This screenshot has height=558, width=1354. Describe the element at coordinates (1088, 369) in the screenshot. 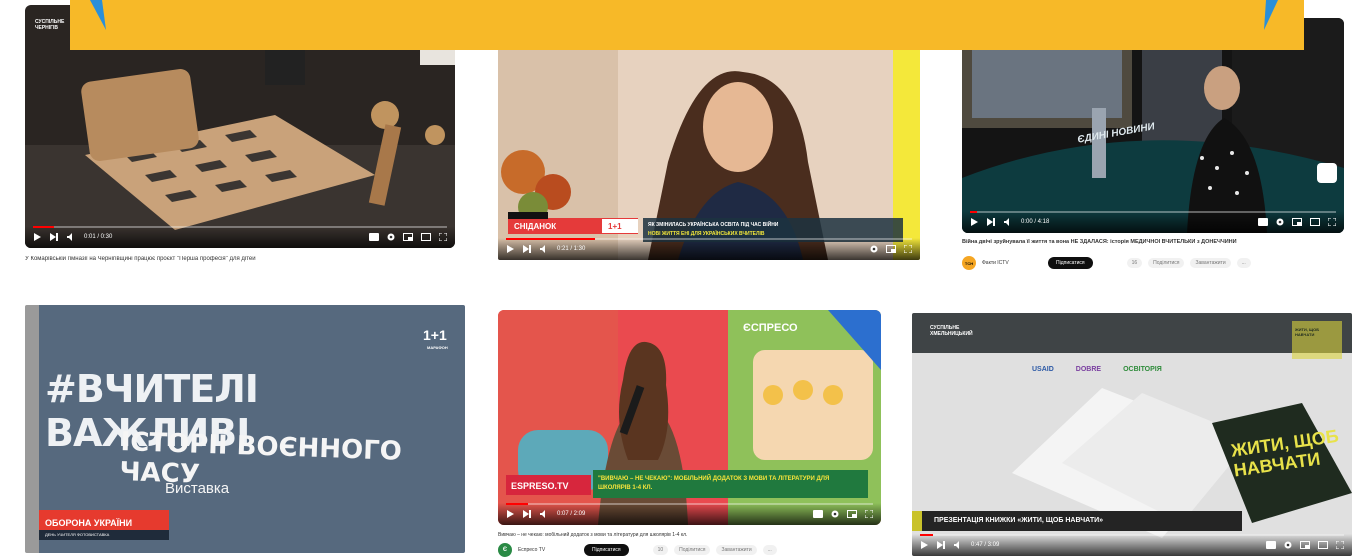

I see `sponsor-dobre: DOBRE` at that location.